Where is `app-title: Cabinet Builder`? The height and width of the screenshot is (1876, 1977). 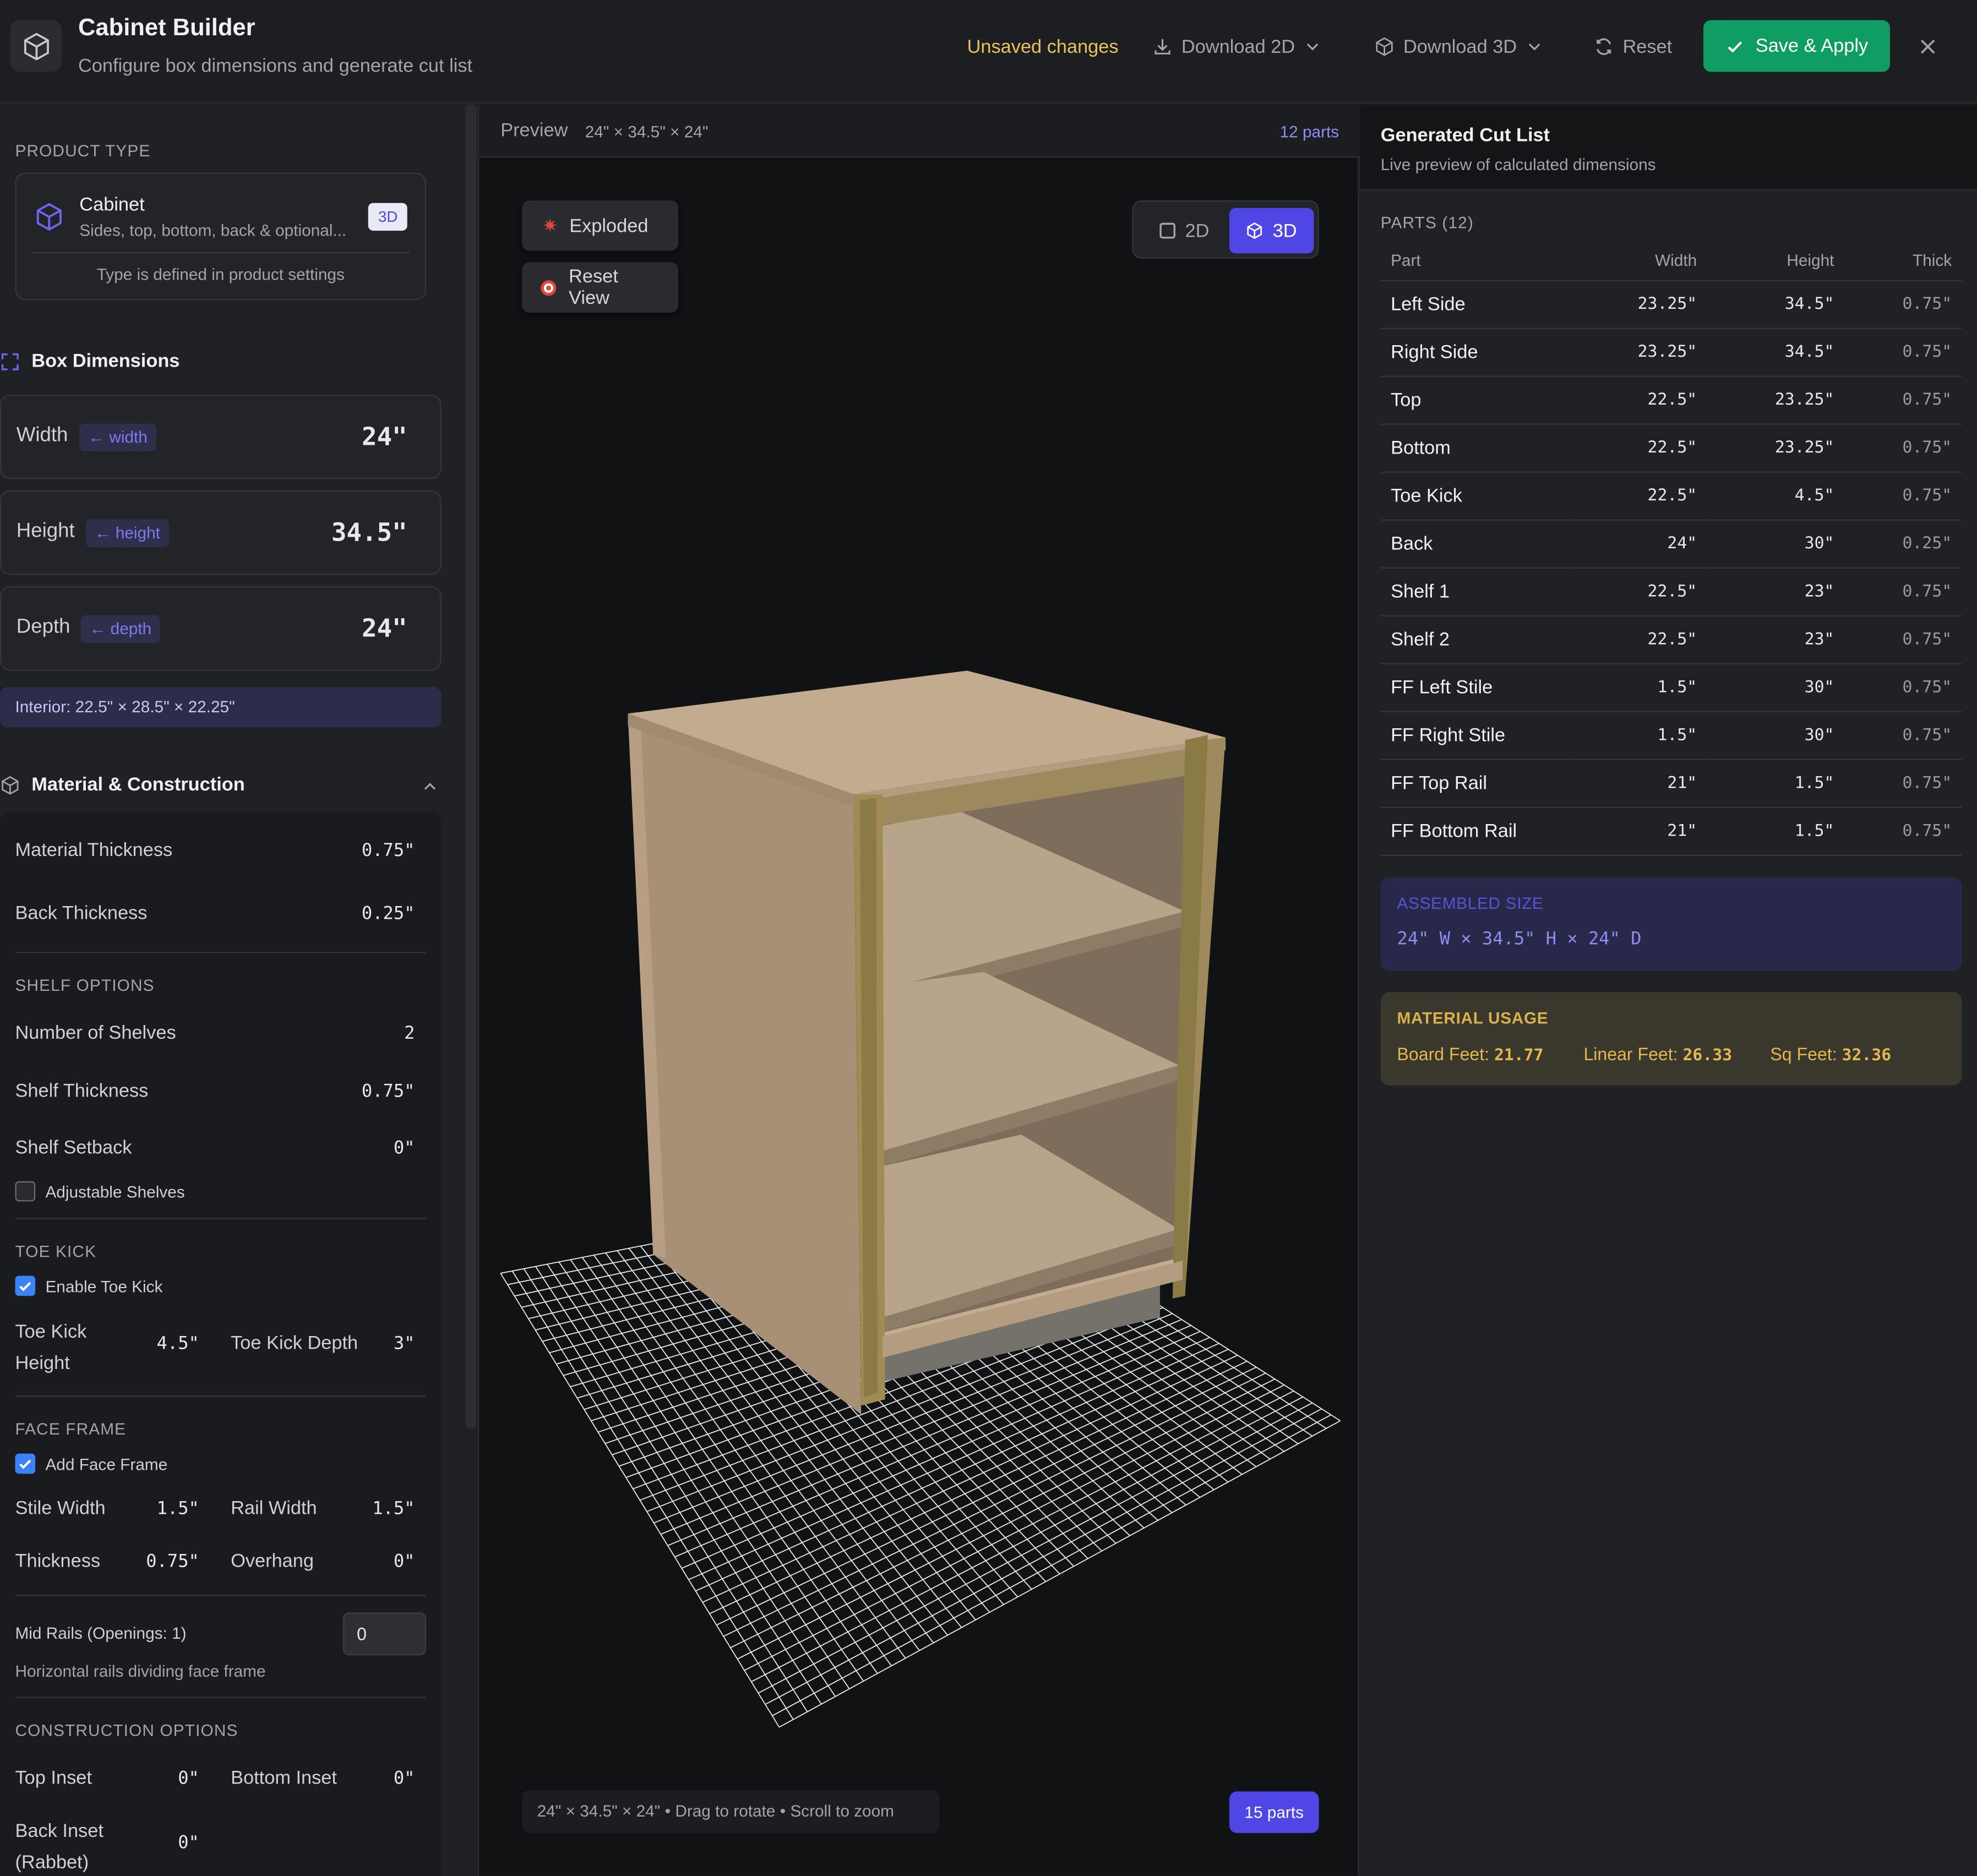
app-title: Cabinet Builder is located at coordinates (166, 28).